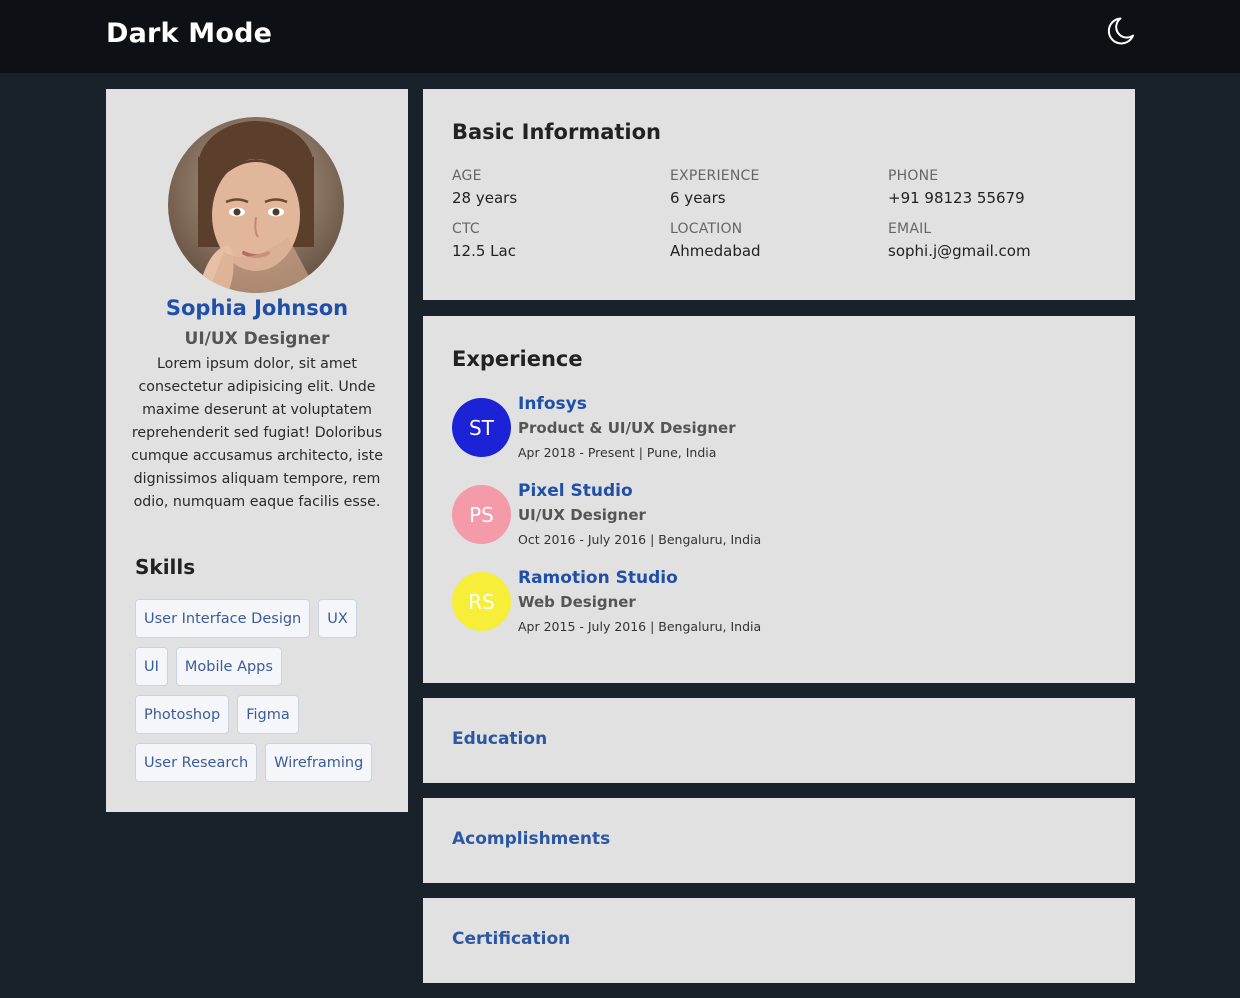 The image size is (1240, 998). I want to click on info-ctc: CTC 12.5 Lac, so click(484, 240).